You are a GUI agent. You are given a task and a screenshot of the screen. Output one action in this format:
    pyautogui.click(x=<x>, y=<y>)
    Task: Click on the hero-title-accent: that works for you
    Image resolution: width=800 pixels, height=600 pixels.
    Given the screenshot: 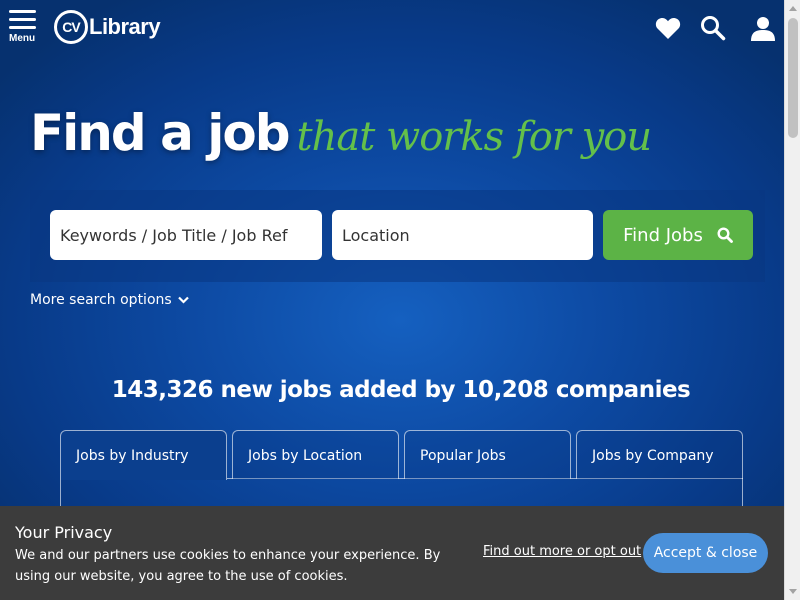 What is the action you would take?
    pyautogui.click(x=474, y=137)
    